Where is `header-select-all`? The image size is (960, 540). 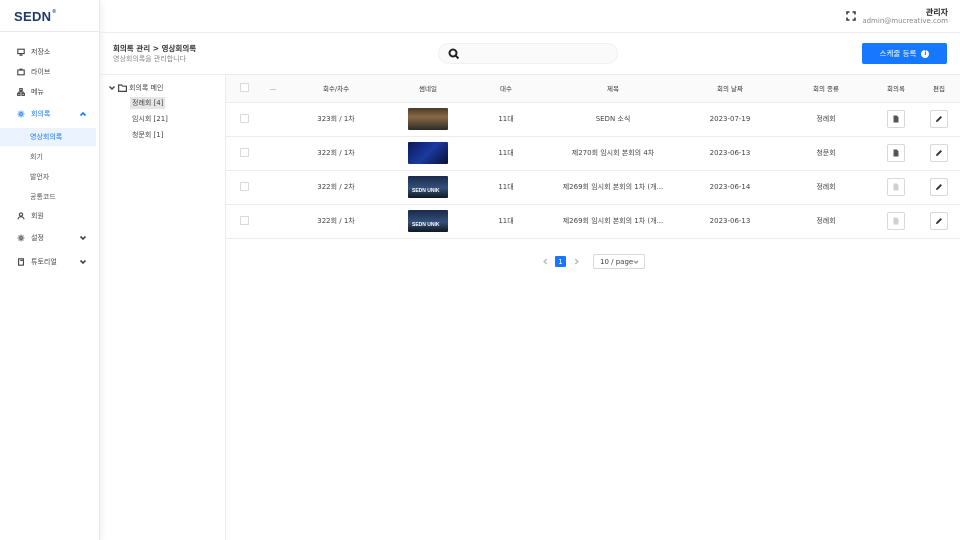
header-select-all is located at coordinates (244, 89).